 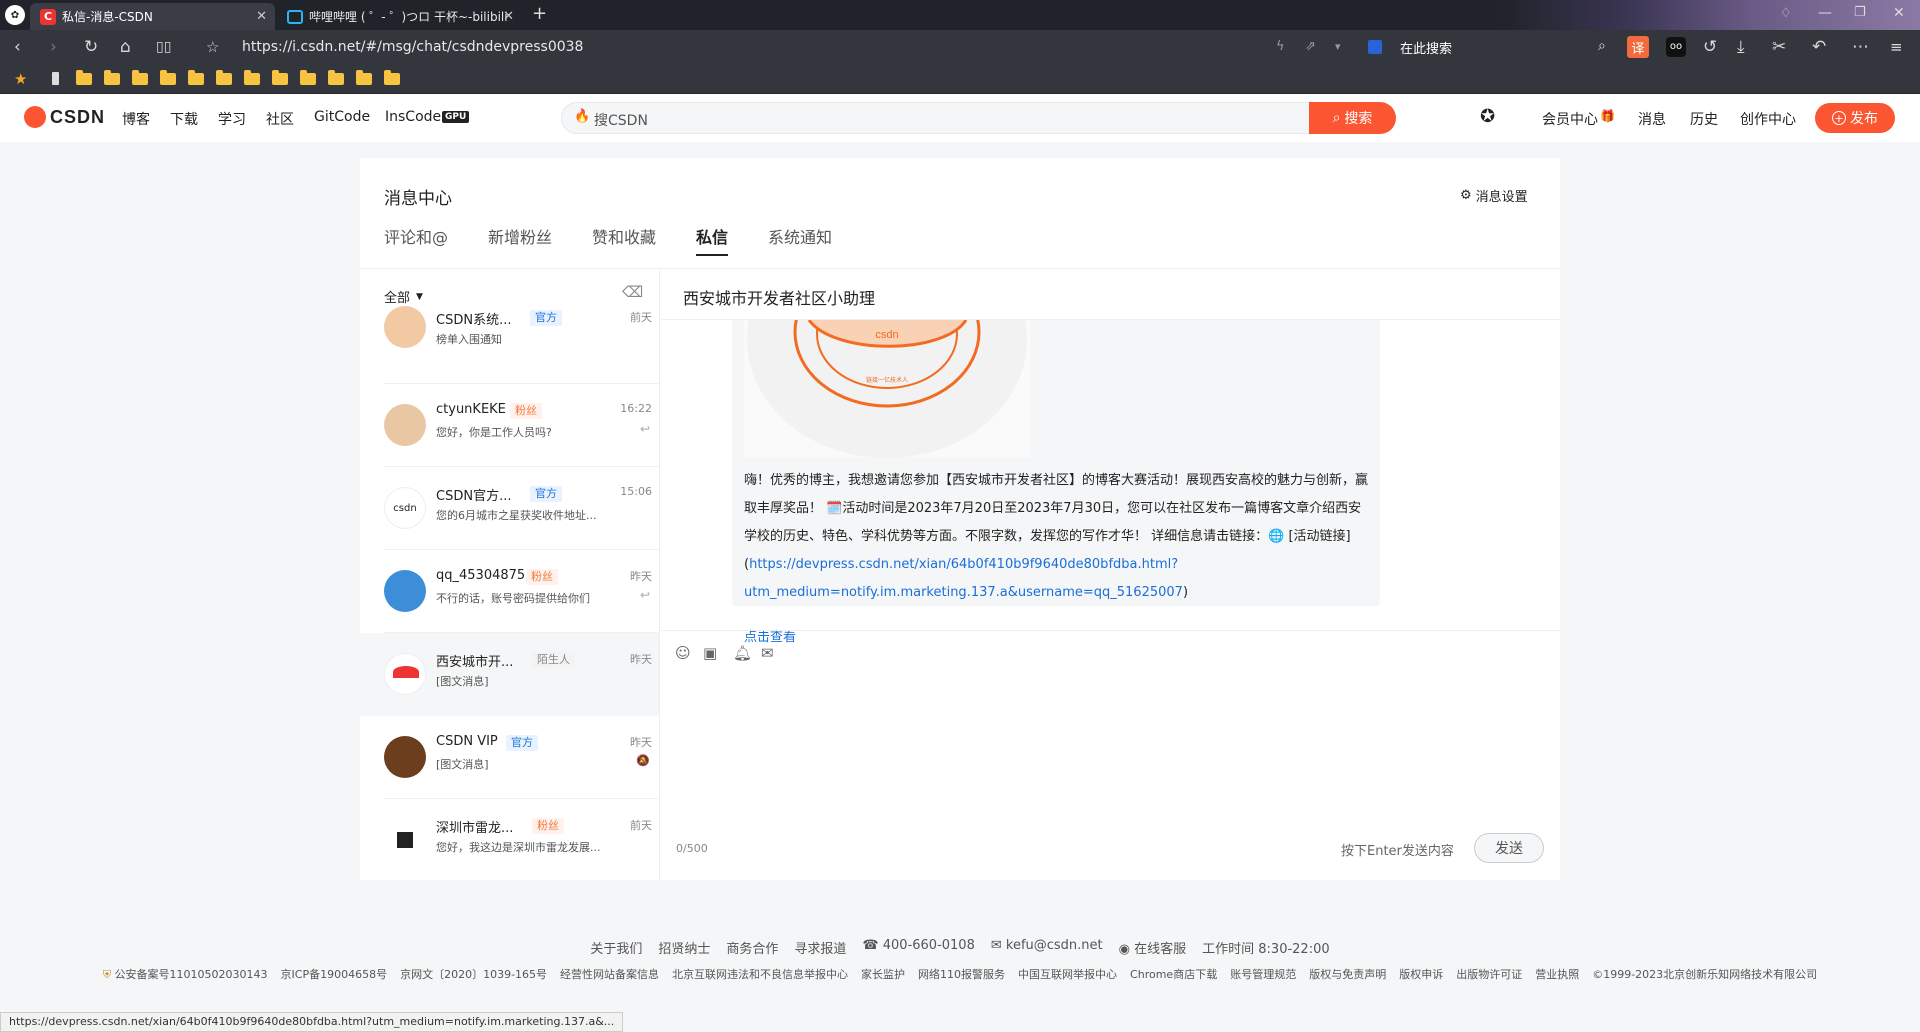 What do you see at coordinates (742, 653) in the screenshot?
I see `notification-bell-icon: 🔔︎` at bounding box center [742, 653].